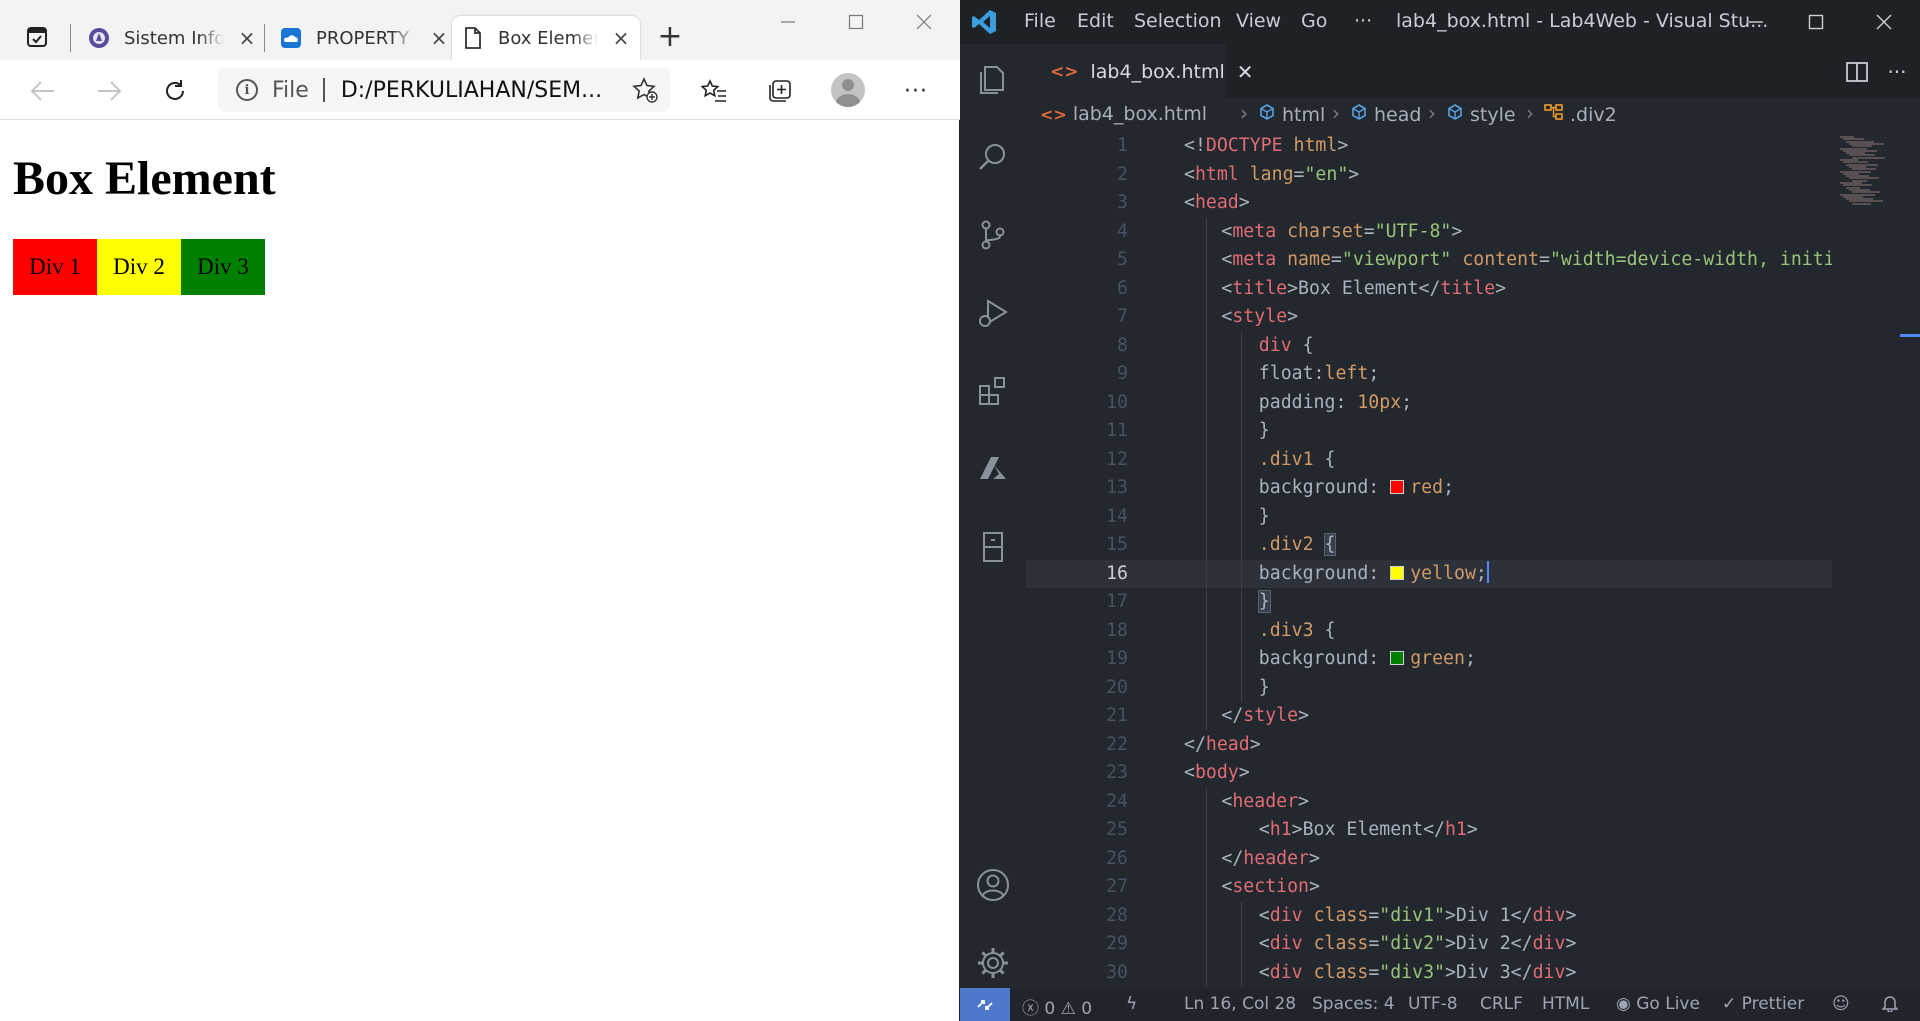 This screenshot has height=1021, width=1920. What do you see at coordinates (1453, 773) in the screenshot?
I see `code-line: 23 <body>` at bounding box center [1453, 773].